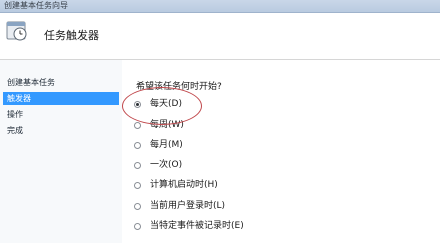 This screenshot has width=440, height=243. Describe the element at coordinates (61, 114) in the screenshot. I see `sidebar-item-action: 操作` at that location.